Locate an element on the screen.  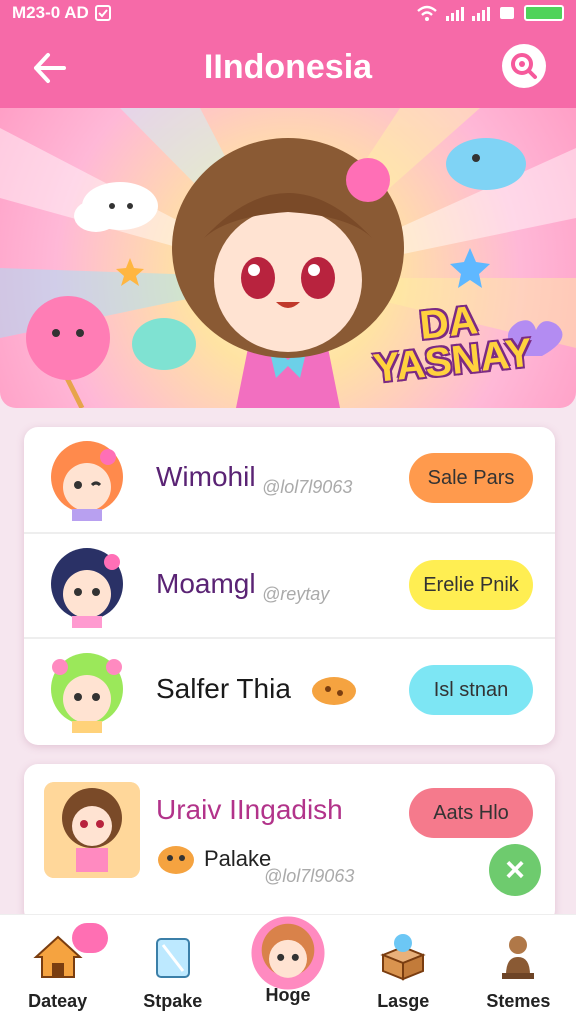
nav-label: Dateay is located at coordinates (58, 1001).